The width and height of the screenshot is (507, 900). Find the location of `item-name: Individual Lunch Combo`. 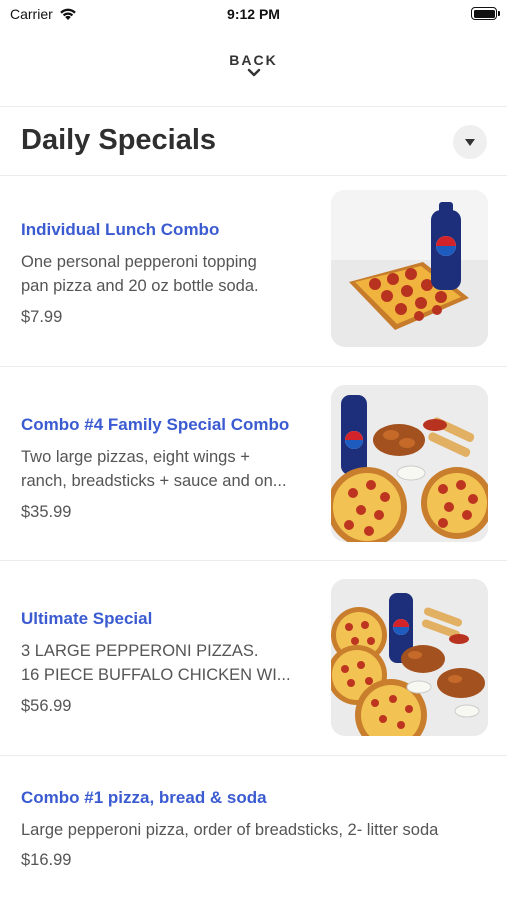

item-name: Individual Lunch Combo is located at coordinates (120, 229).